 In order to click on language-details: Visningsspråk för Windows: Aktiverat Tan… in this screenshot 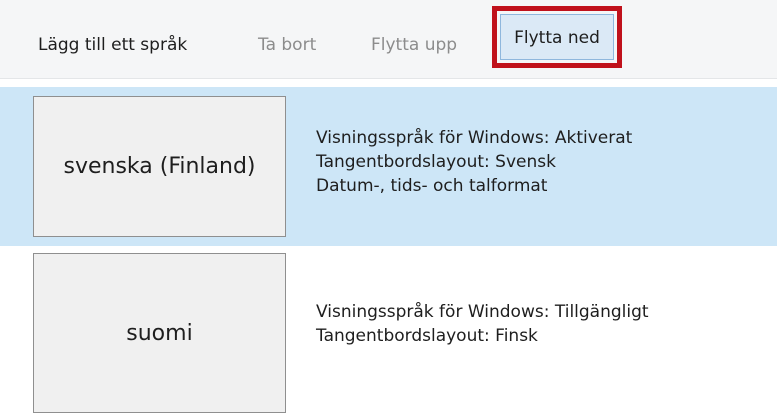, I will do `click(474, 162)`.